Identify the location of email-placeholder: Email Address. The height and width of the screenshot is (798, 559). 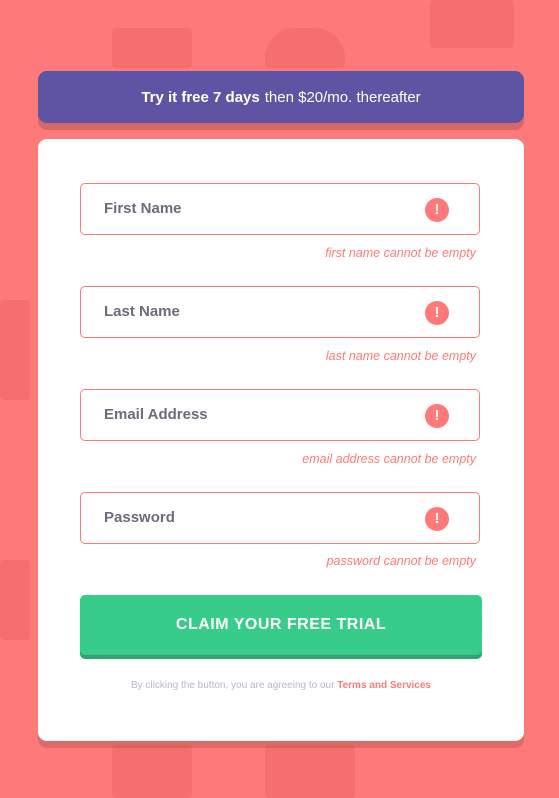
(156, 414).